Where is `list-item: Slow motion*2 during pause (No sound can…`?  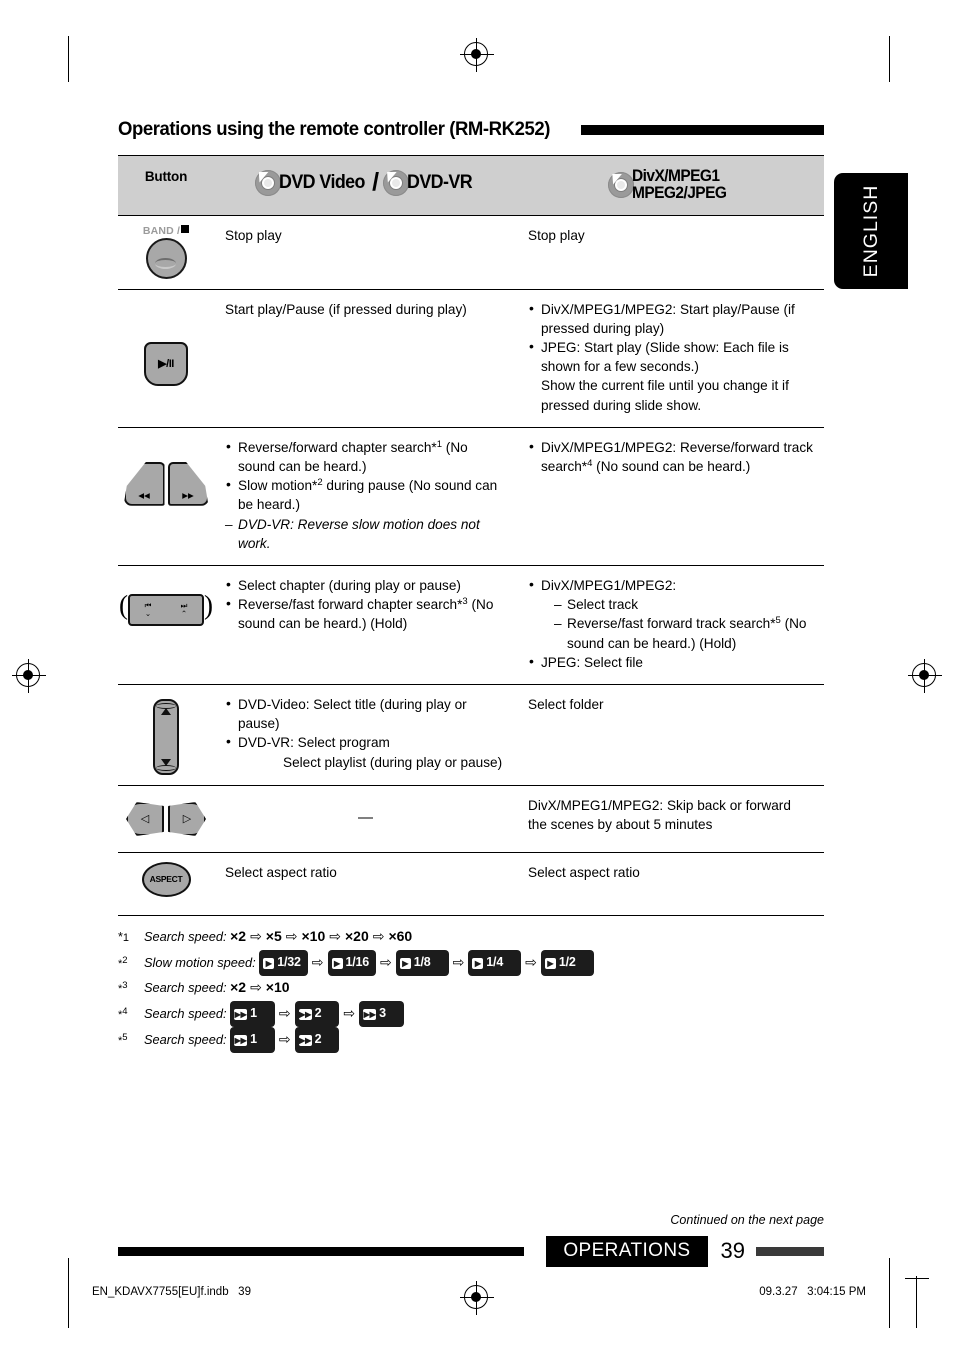
list-item: Slow motion*2 during pause (No sound can… is located at coordinates (365, 494).